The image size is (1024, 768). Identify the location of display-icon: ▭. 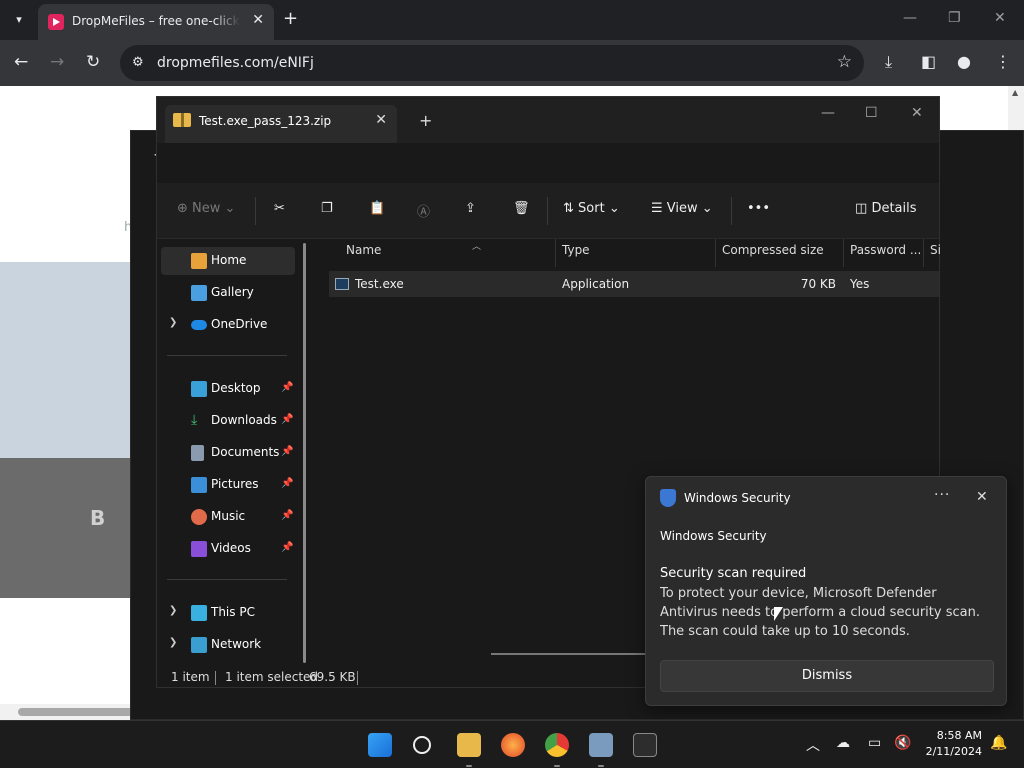
(874, 743).